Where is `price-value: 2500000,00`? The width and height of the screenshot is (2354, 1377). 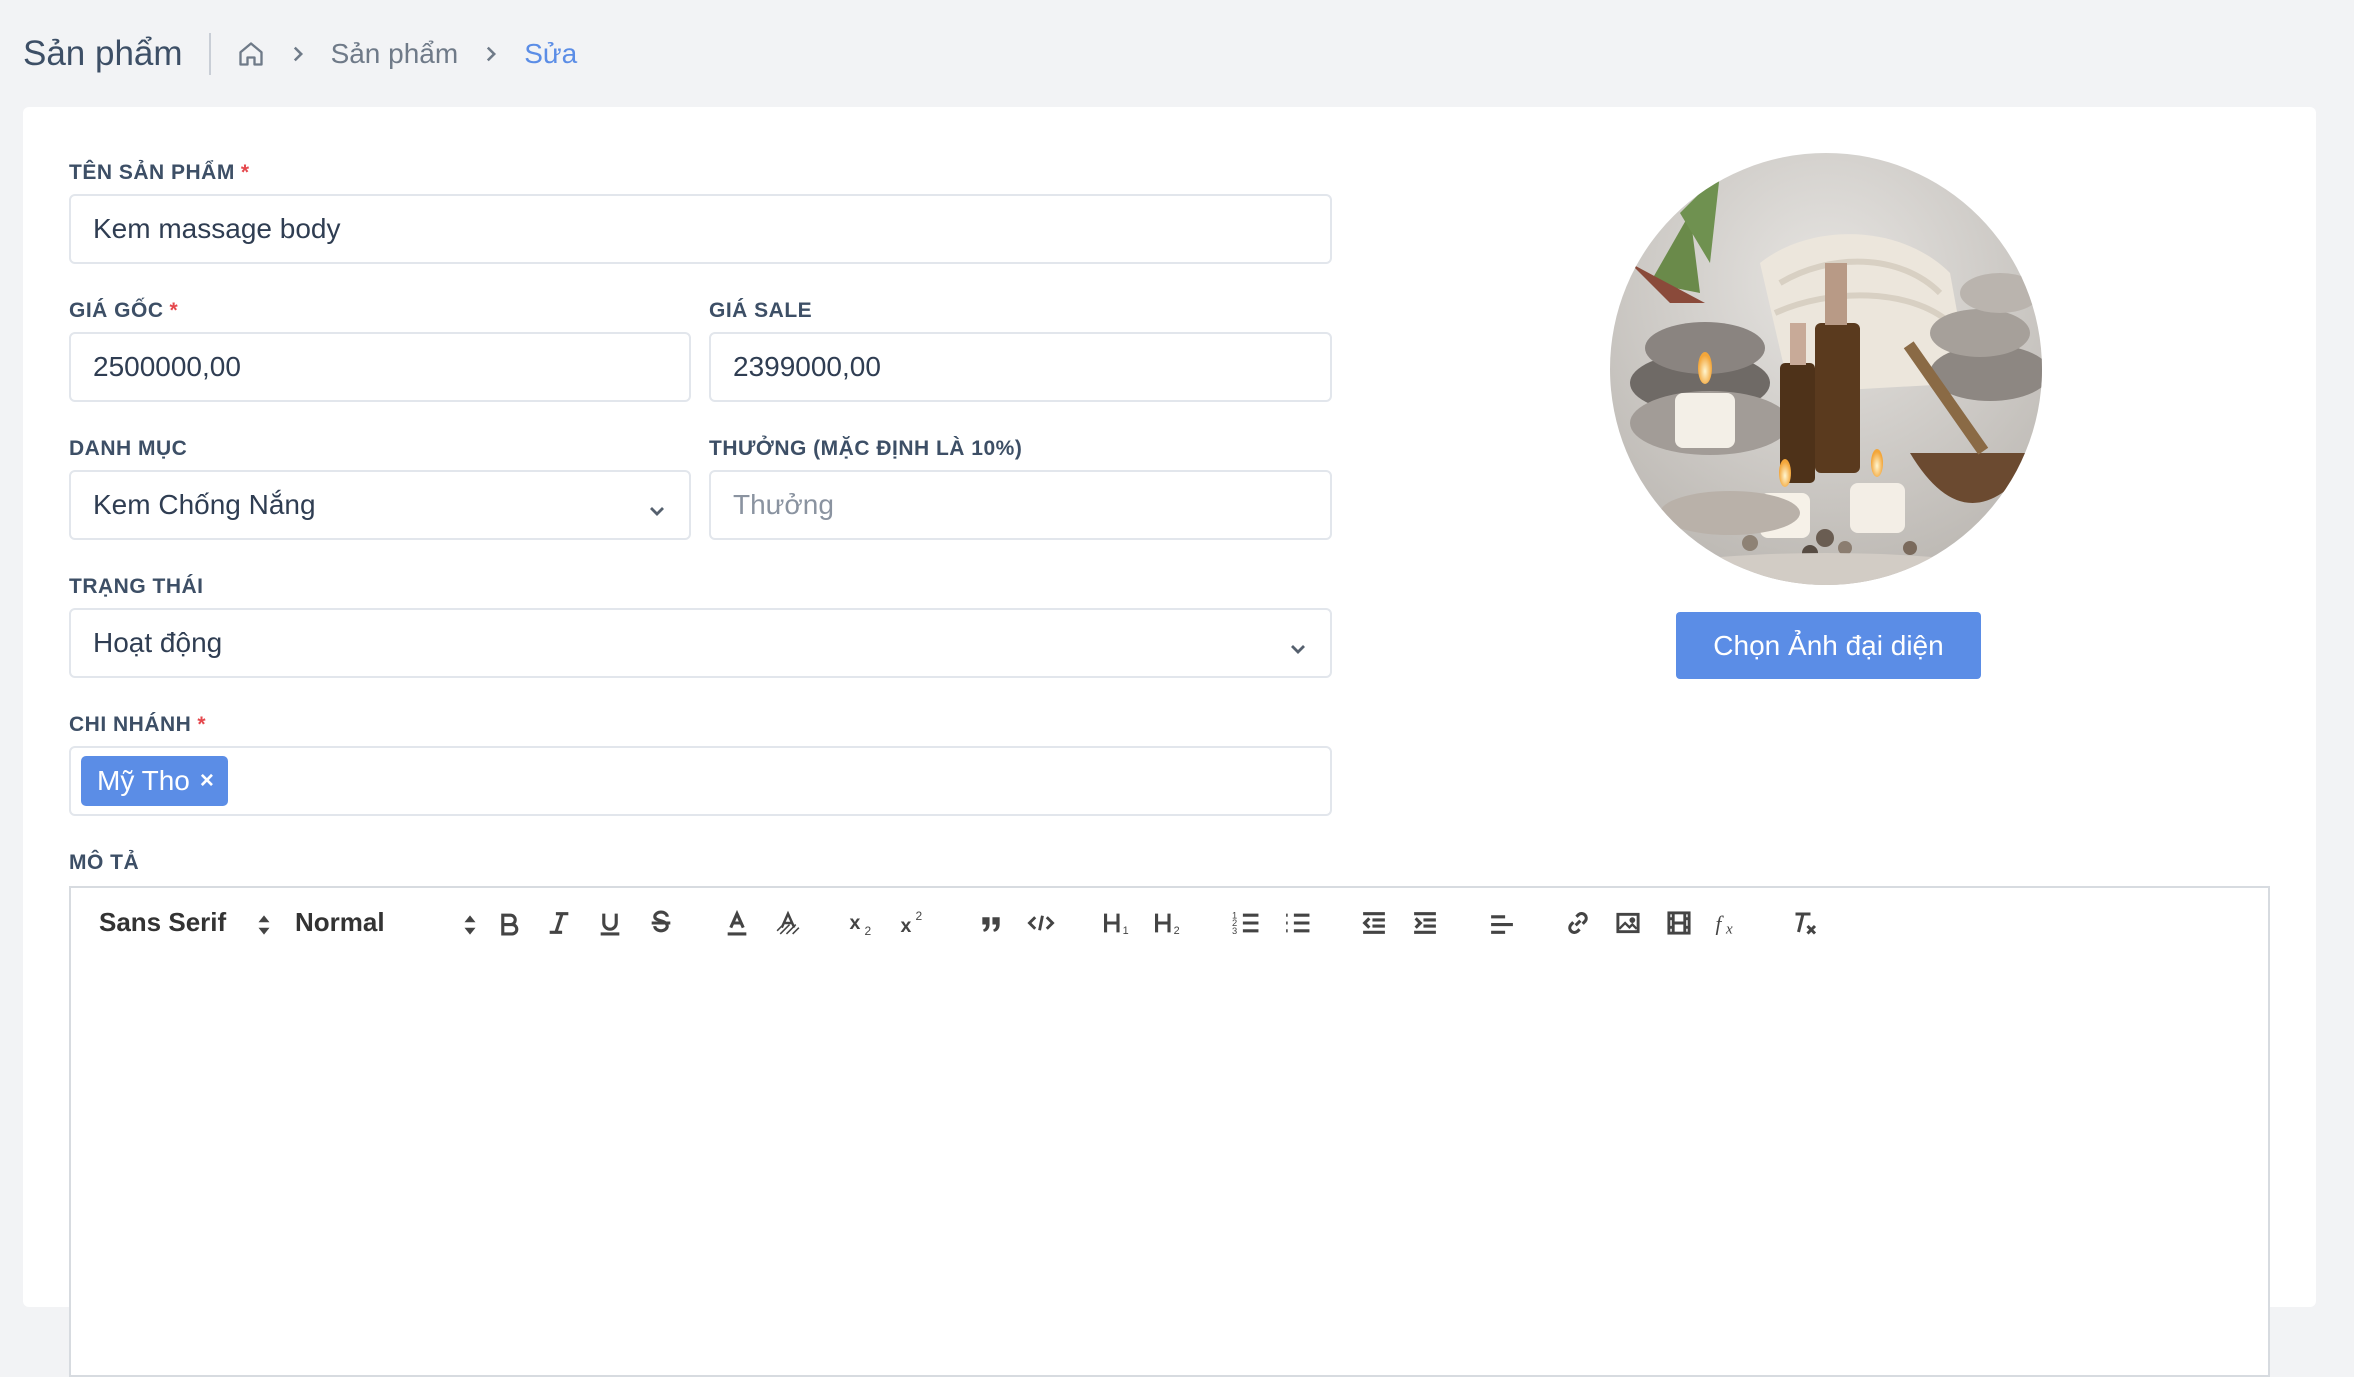
price-value: 2500000,00 is located at coordinates (167, 366).